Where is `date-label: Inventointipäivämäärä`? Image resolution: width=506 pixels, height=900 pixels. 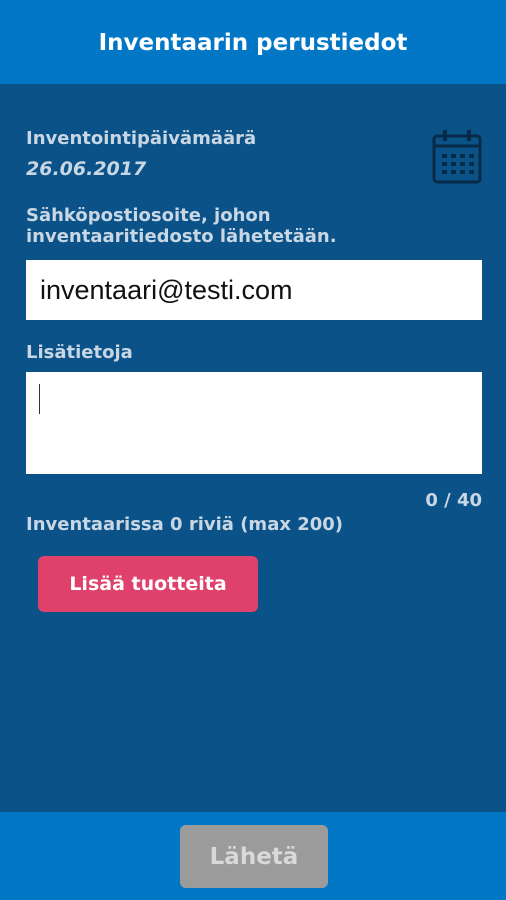 date-label: Inventointipäivämäärä is located at coordinates (141, 138).